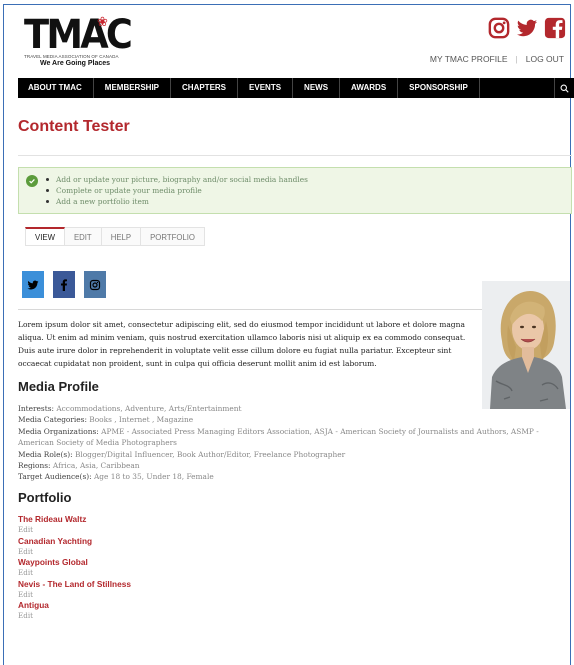 This screenshot has width=574, height=665. What do you see at coordinates (439, 88) in the screenshot?
I see `nav-sponsorship: SPONSORSHIP` at bounding box center [439, 88].